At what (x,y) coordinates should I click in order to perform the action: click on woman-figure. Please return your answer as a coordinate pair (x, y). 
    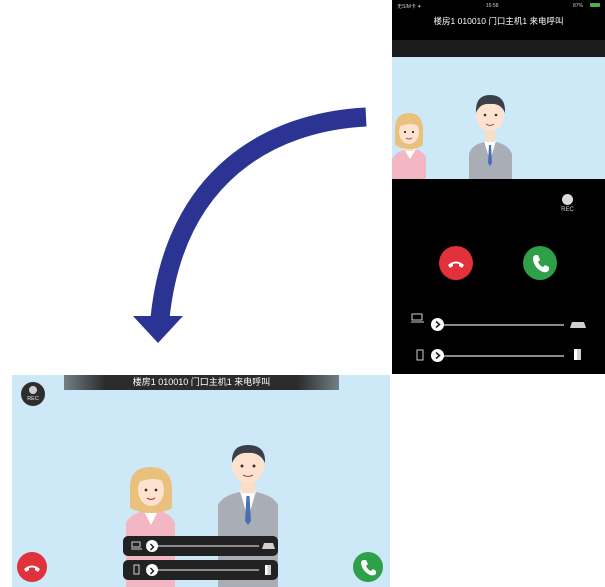
    Looking at the image, I should click on (409, 146).